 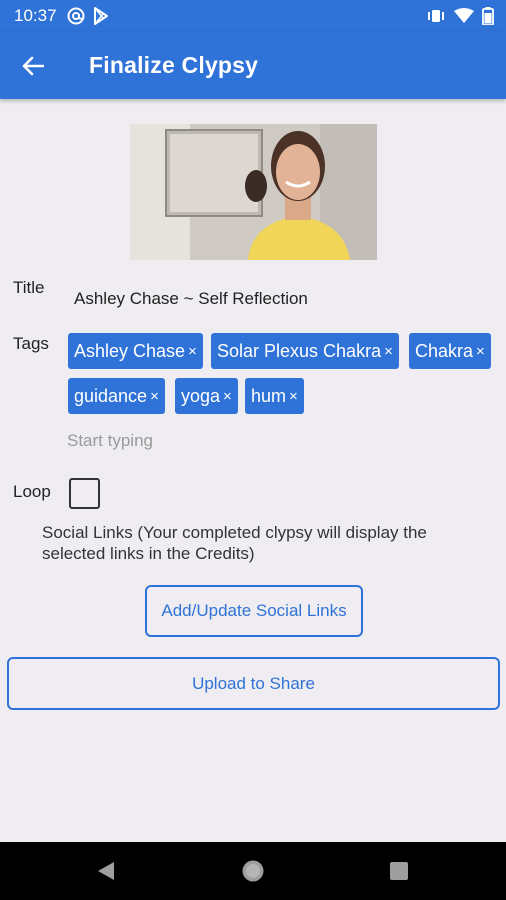 What do you see at coordinates (32, 491) in the screenshot?
I see `loop-label: Loop` at bounding box center [32, 491].